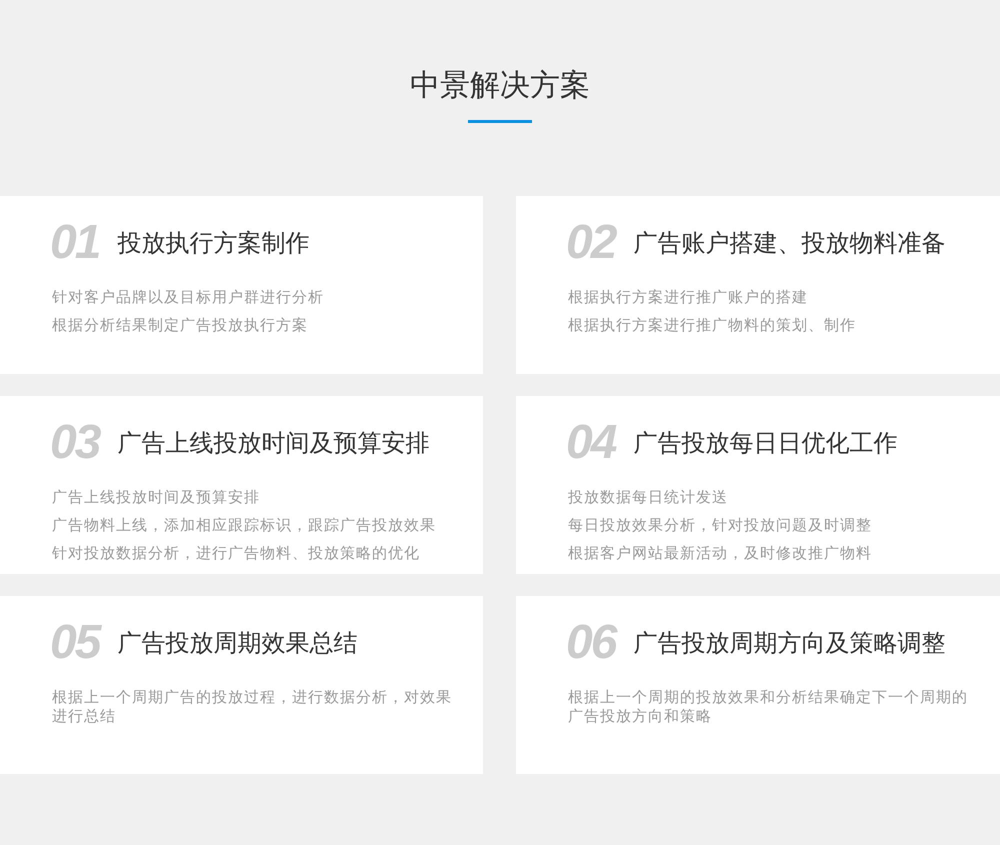 The image size is (1000, 845). Describe the element at coordinates (500, 121) in the screenshot. I see `title-underline` at that location.